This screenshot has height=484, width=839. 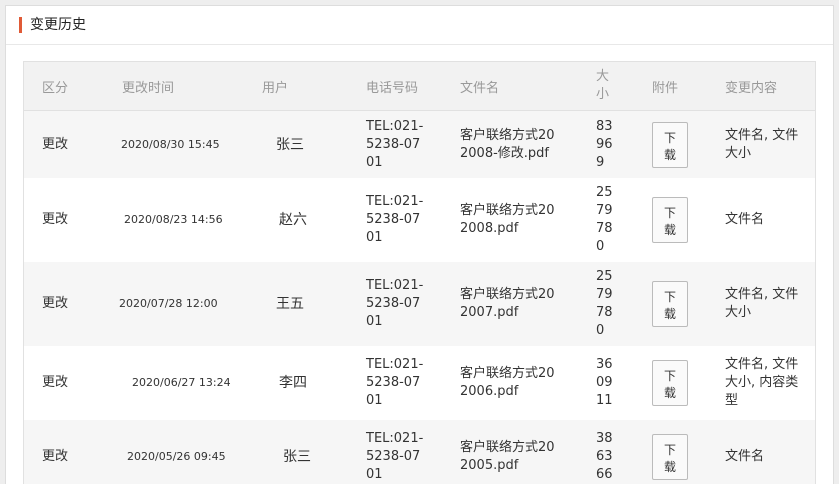 I want to click on file-name-text: 客户联络方式202005.pdf, so click(x=507, y=456).